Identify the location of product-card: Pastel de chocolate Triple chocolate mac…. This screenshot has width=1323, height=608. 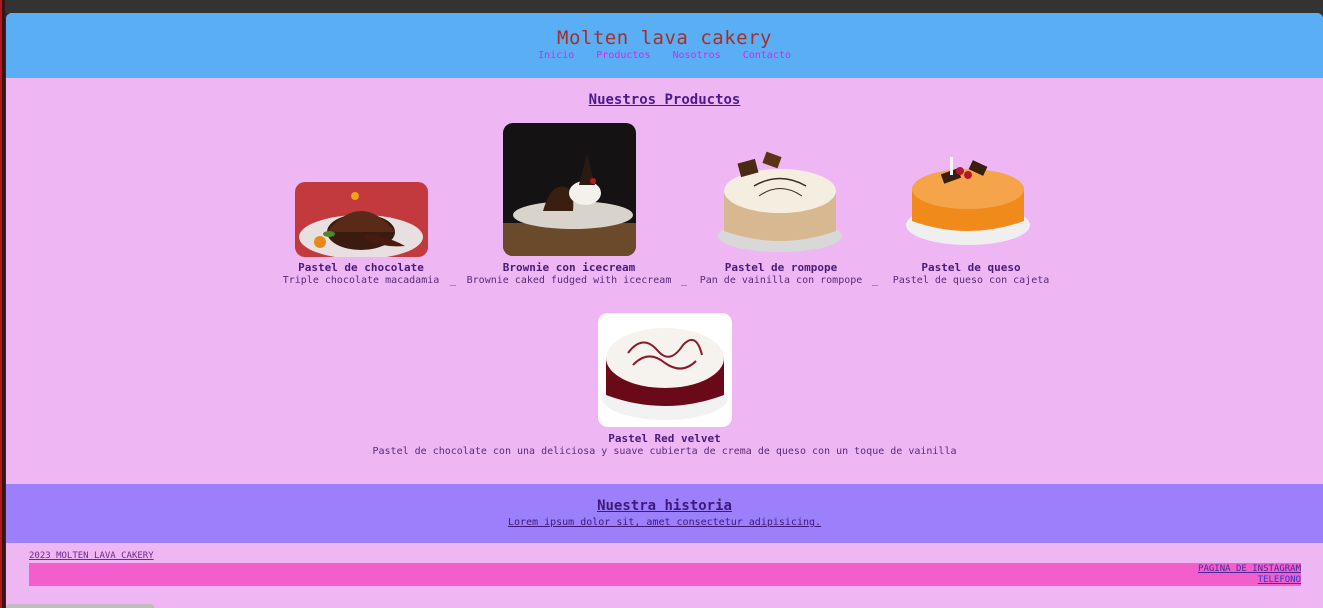
(361, 273).